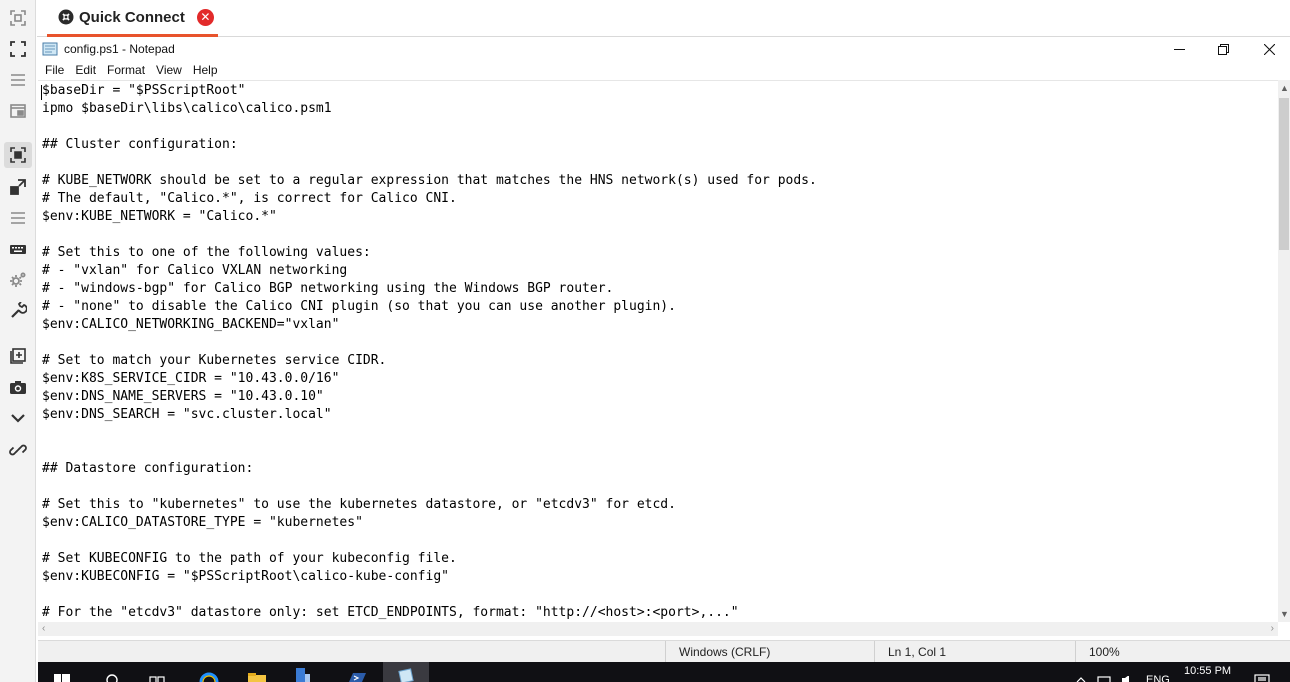  Describe the element at coordinates (356, 672) in the screenshot. I see `powershell-icon` at that location.